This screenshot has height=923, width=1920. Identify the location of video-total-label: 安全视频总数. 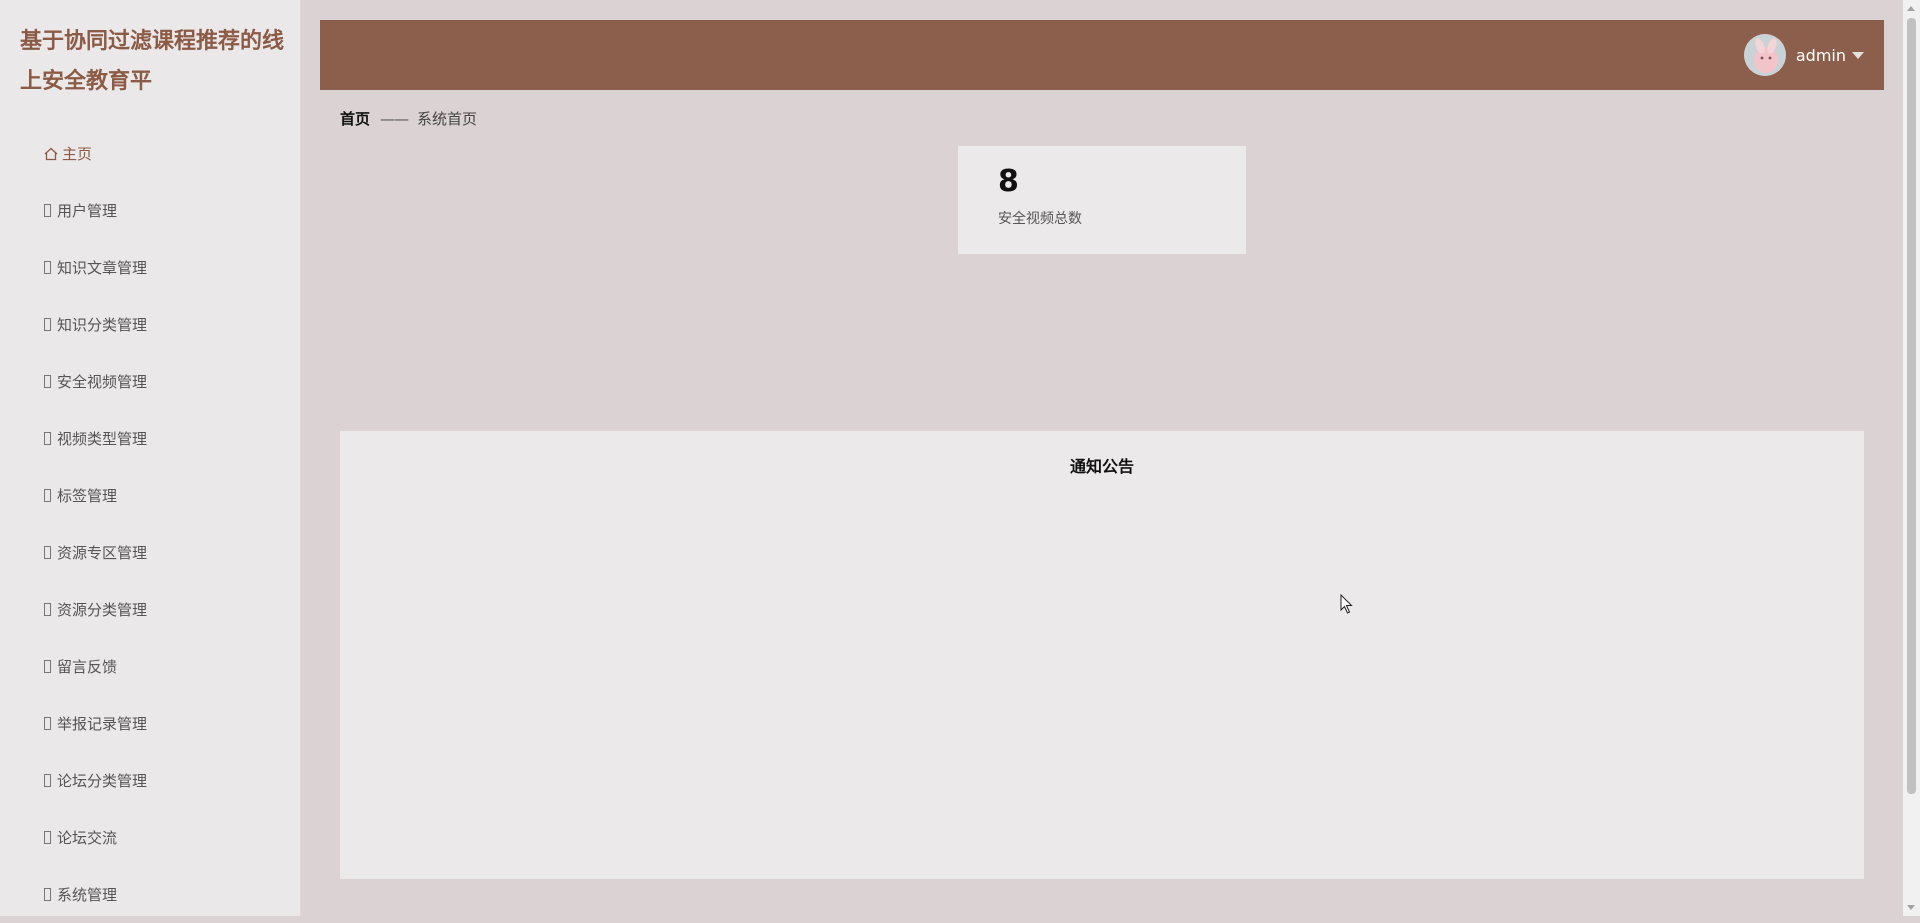
(1040, 219).